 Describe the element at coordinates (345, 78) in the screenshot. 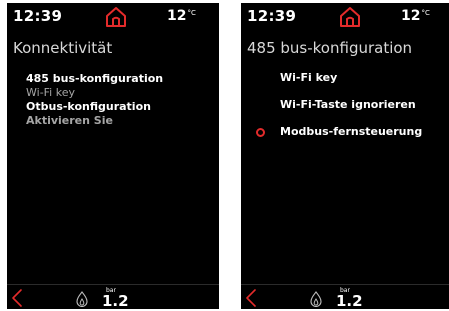

I see `option-wifi-key: Wi-Fi key` at that location.